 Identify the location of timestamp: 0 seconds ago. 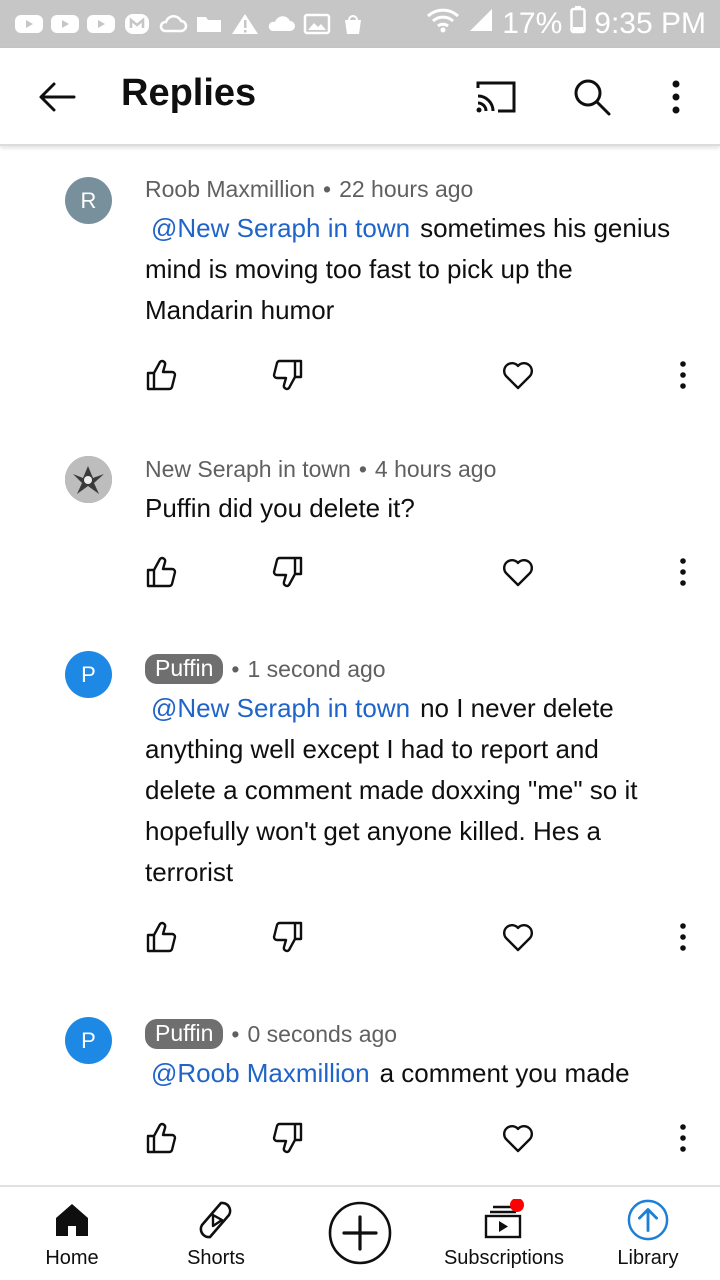
(322, 1033).